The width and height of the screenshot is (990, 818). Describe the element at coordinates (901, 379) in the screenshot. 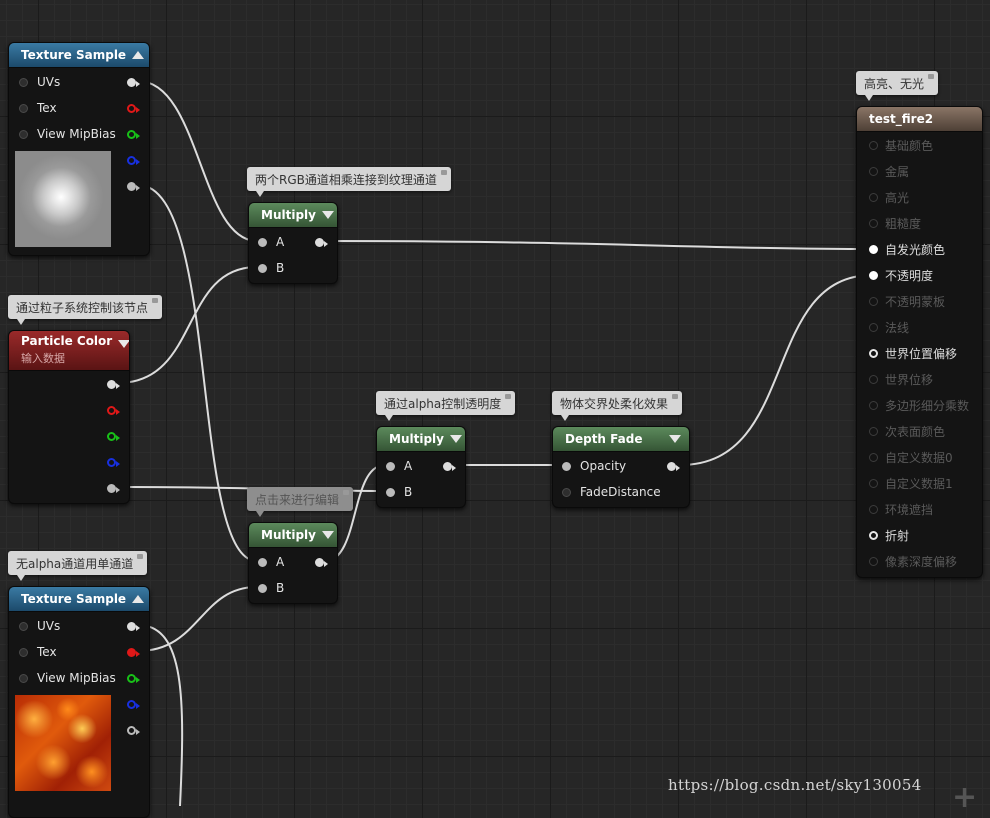

I see `material-input-row: 世界位移` at that location.